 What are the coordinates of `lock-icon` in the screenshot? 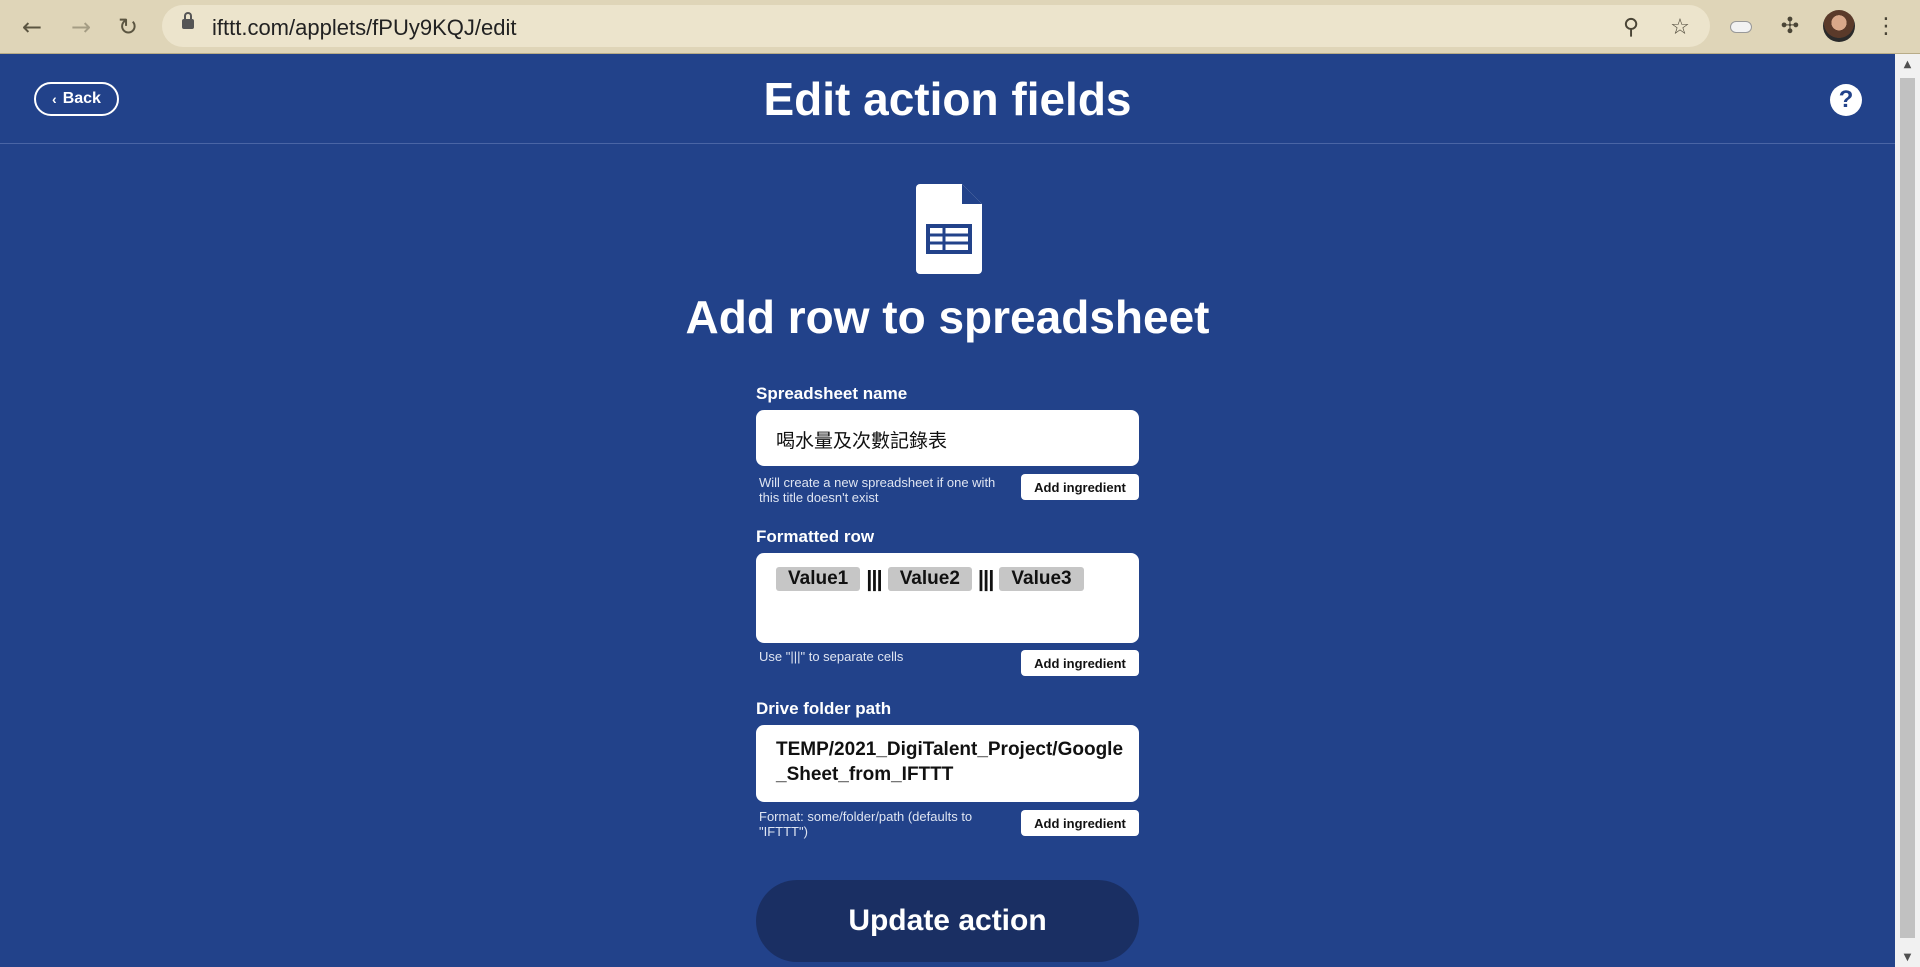 It's located at (188, 20).